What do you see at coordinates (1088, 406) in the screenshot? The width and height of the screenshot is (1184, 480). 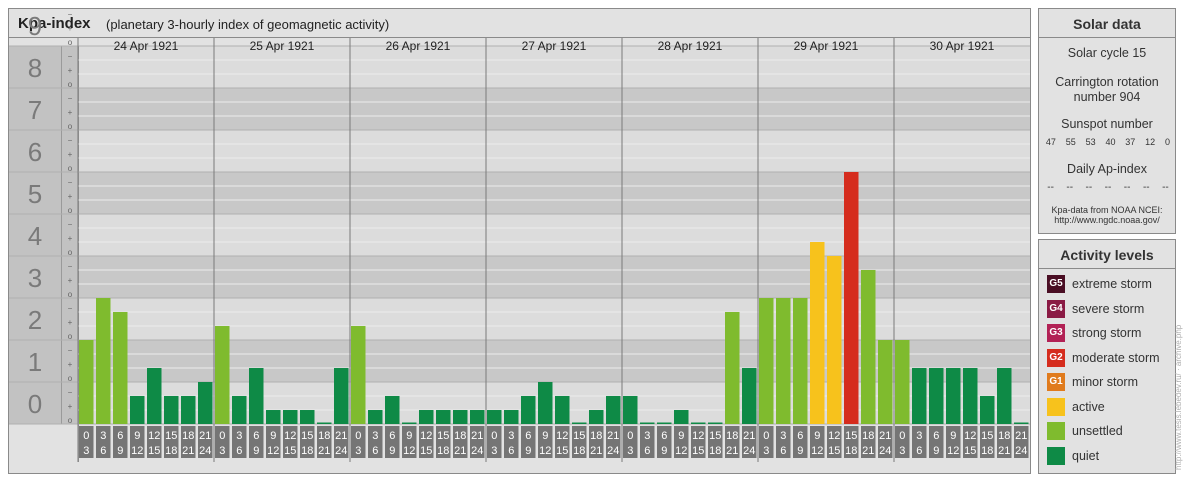 I see `activity-level-label: active` at bounding box center [1088, 406].